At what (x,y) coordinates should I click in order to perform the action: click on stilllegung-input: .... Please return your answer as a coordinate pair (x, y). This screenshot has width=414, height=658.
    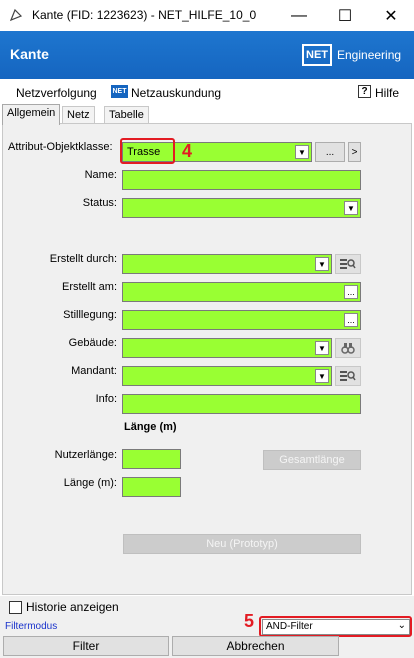
    Looking at the image, I should click on (241, 320).